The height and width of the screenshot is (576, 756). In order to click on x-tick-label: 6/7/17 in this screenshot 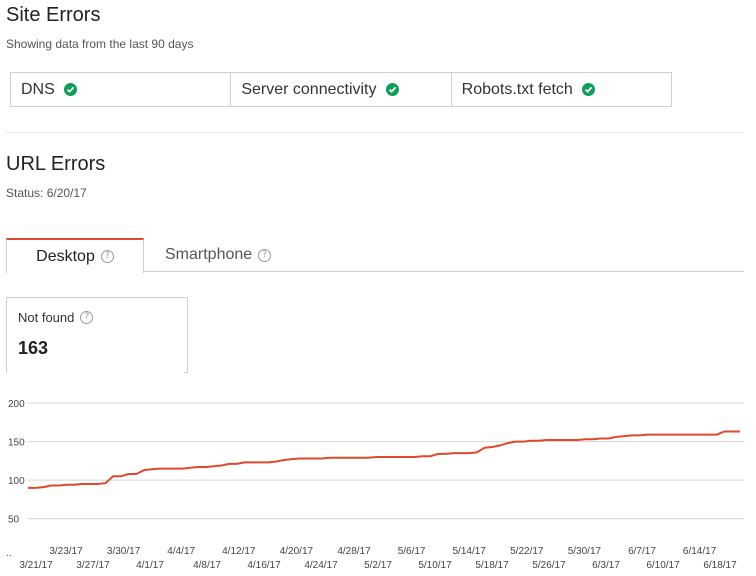, I will do `click(642, 551)`.